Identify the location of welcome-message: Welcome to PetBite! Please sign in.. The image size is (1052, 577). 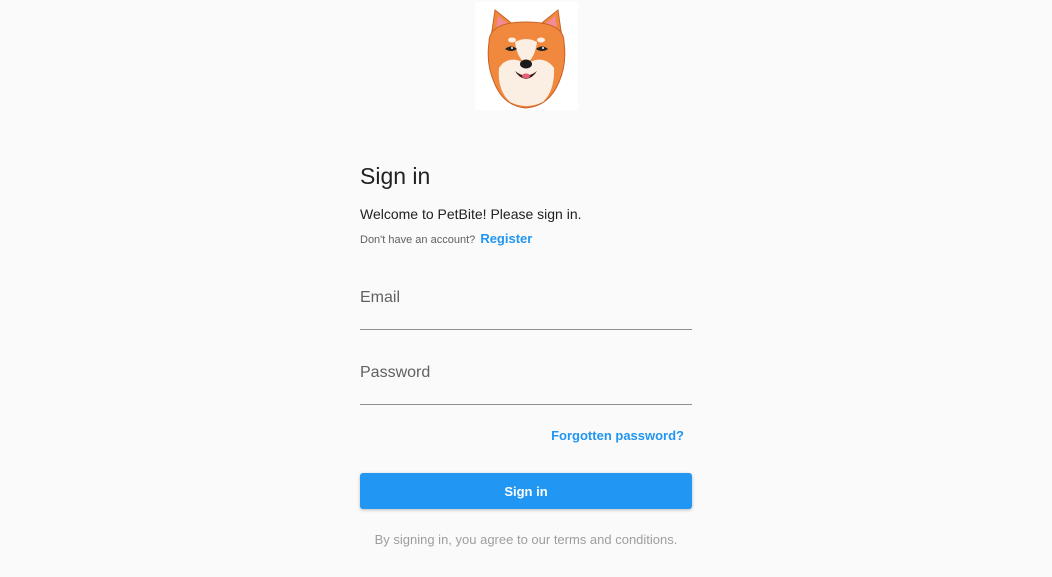
(471, 214).